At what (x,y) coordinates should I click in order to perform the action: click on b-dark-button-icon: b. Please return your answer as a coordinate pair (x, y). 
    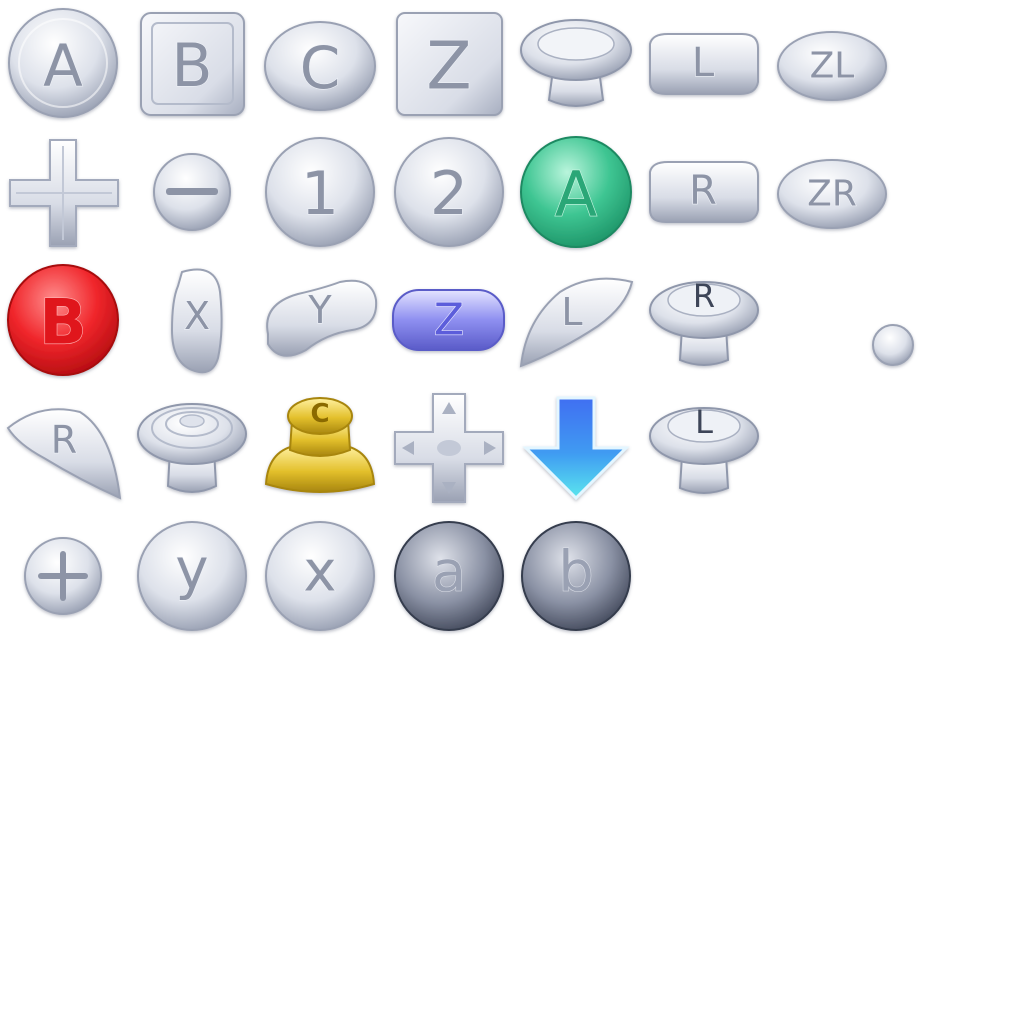
    Looking at the image, I should click on (576, 576).